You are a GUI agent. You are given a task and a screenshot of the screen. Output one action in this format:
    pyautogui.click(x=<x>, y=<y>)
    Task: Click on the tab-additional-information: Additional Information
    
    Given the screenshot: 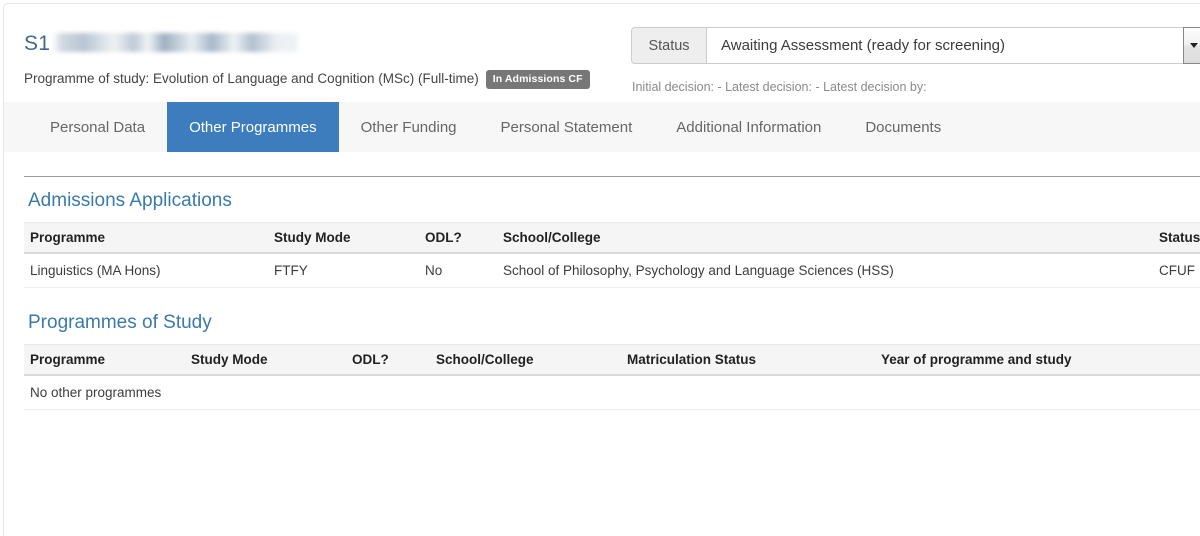 What is the action you would take?
    pyautogui.click(x=748, y=127)
    